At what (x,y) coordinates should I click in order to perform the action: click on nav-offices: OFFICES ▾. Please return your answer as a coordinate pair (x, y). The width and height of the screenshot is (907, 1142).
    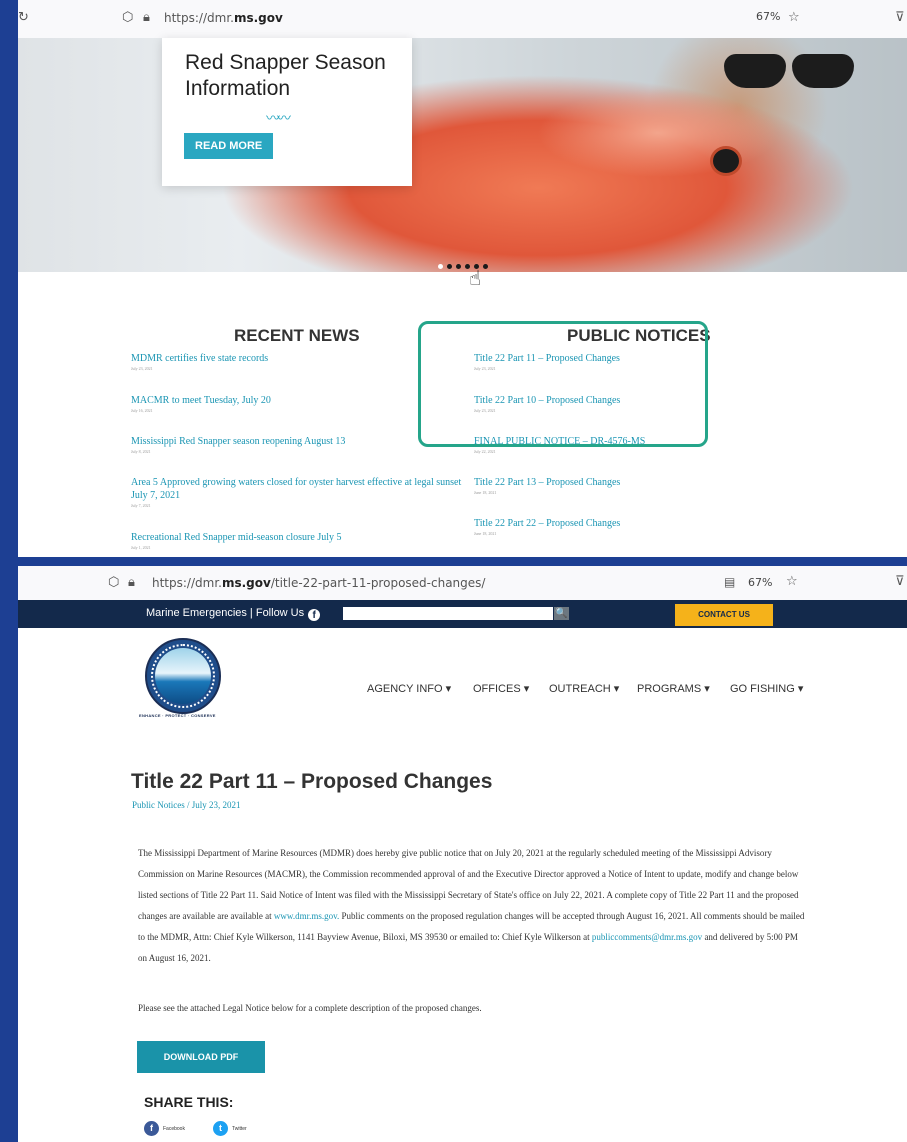
    Looking at the image, I should click on (501, 688).